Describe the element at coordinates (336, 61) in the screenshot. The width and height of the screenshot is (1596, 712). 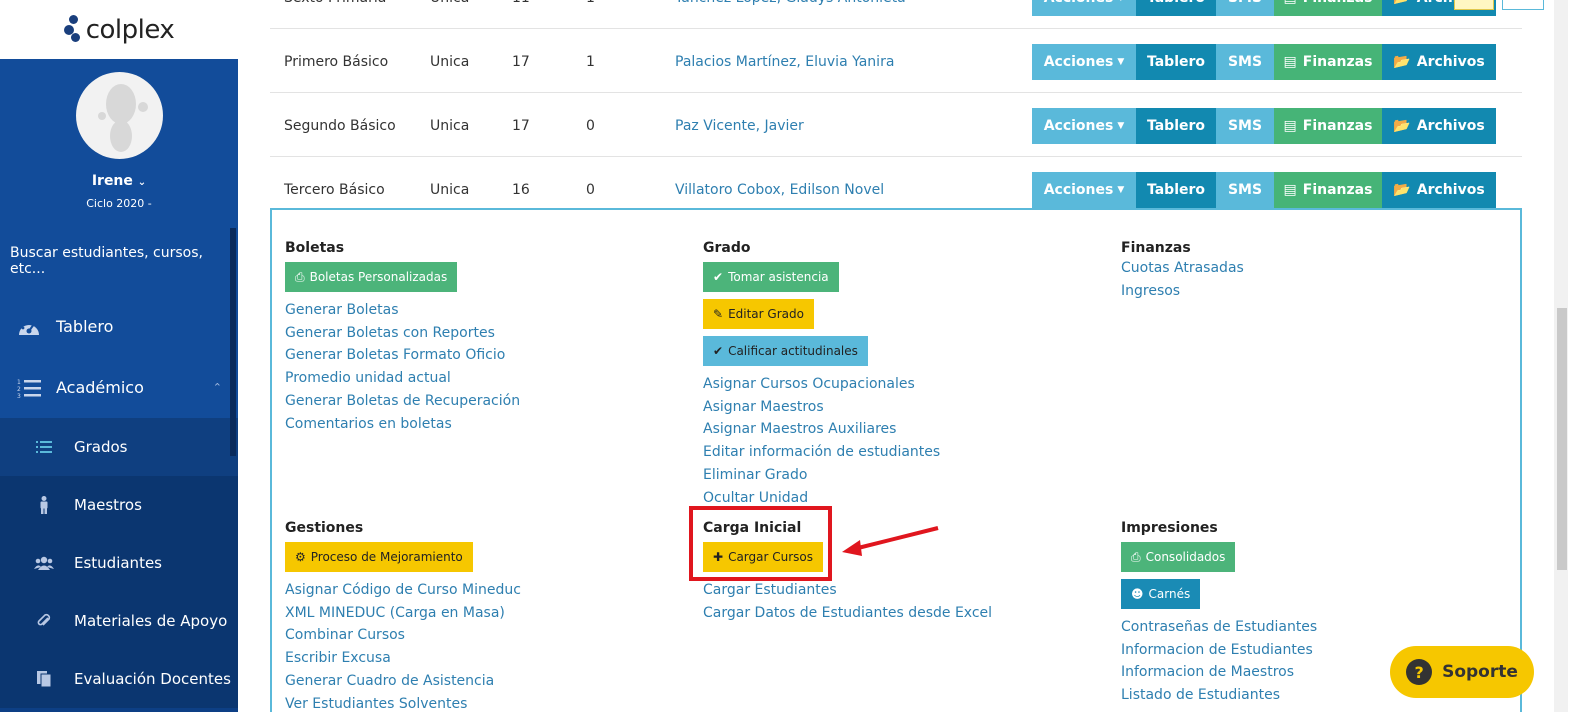
I see `grade-name: Primero Básico` at that location.